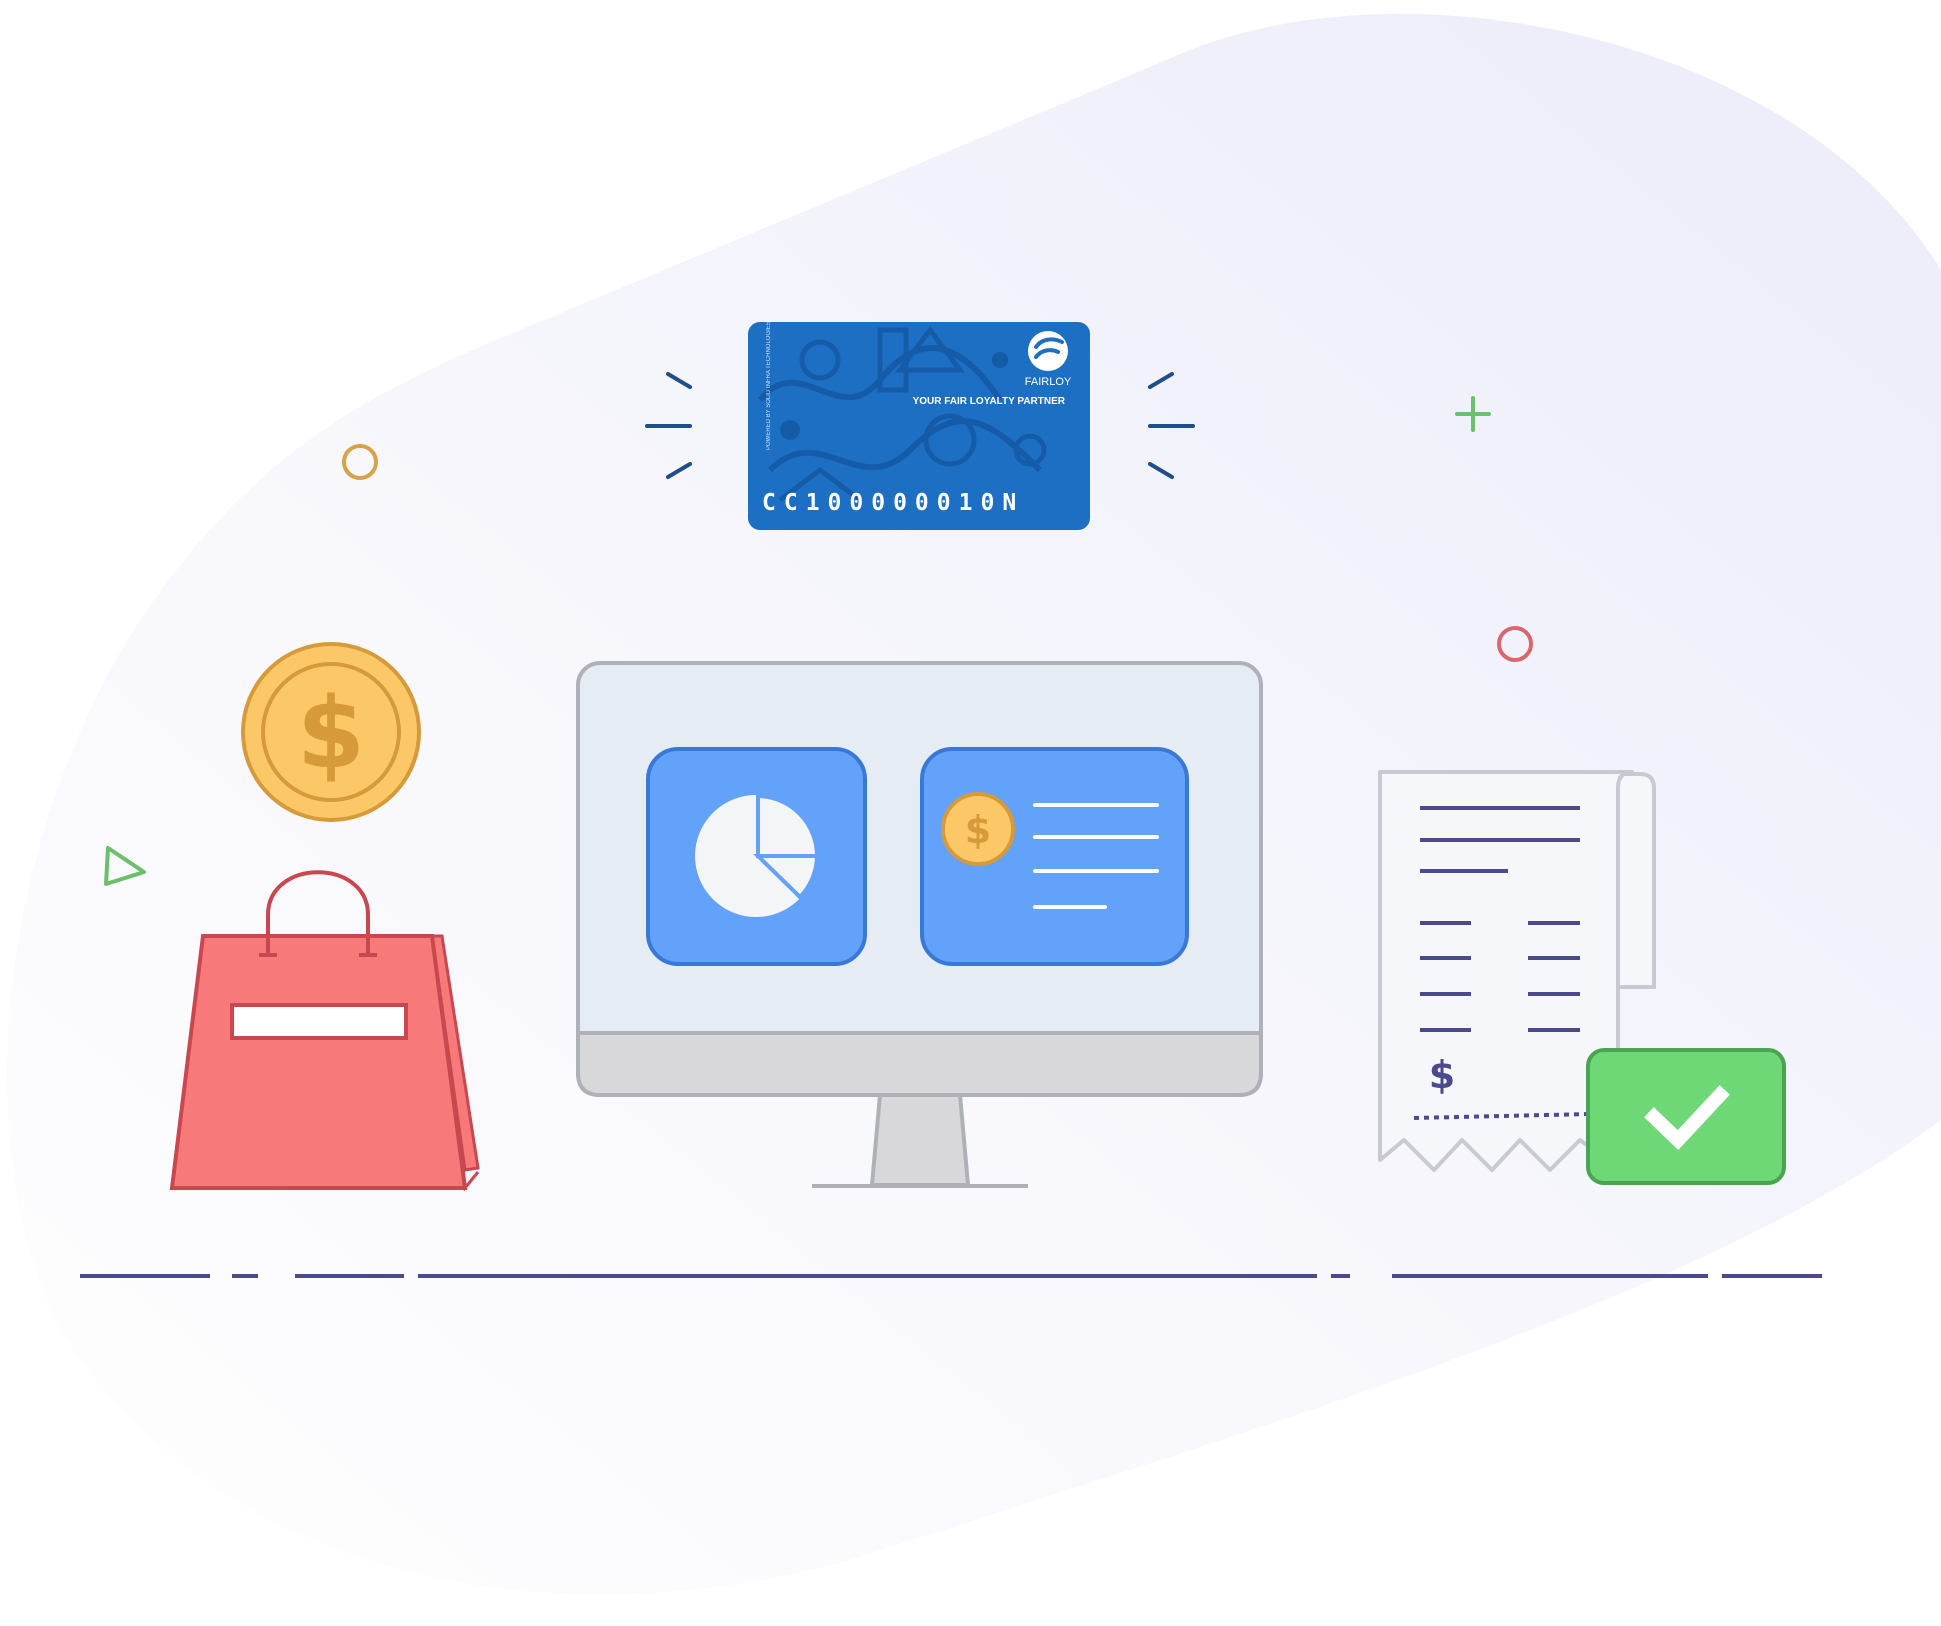 This screenshot has height=1626, width=1941. What do you see at coordinates (978, 830) in the screenshot?
I see `panel-coin-symbol: $` at bounding box center [978, 830].